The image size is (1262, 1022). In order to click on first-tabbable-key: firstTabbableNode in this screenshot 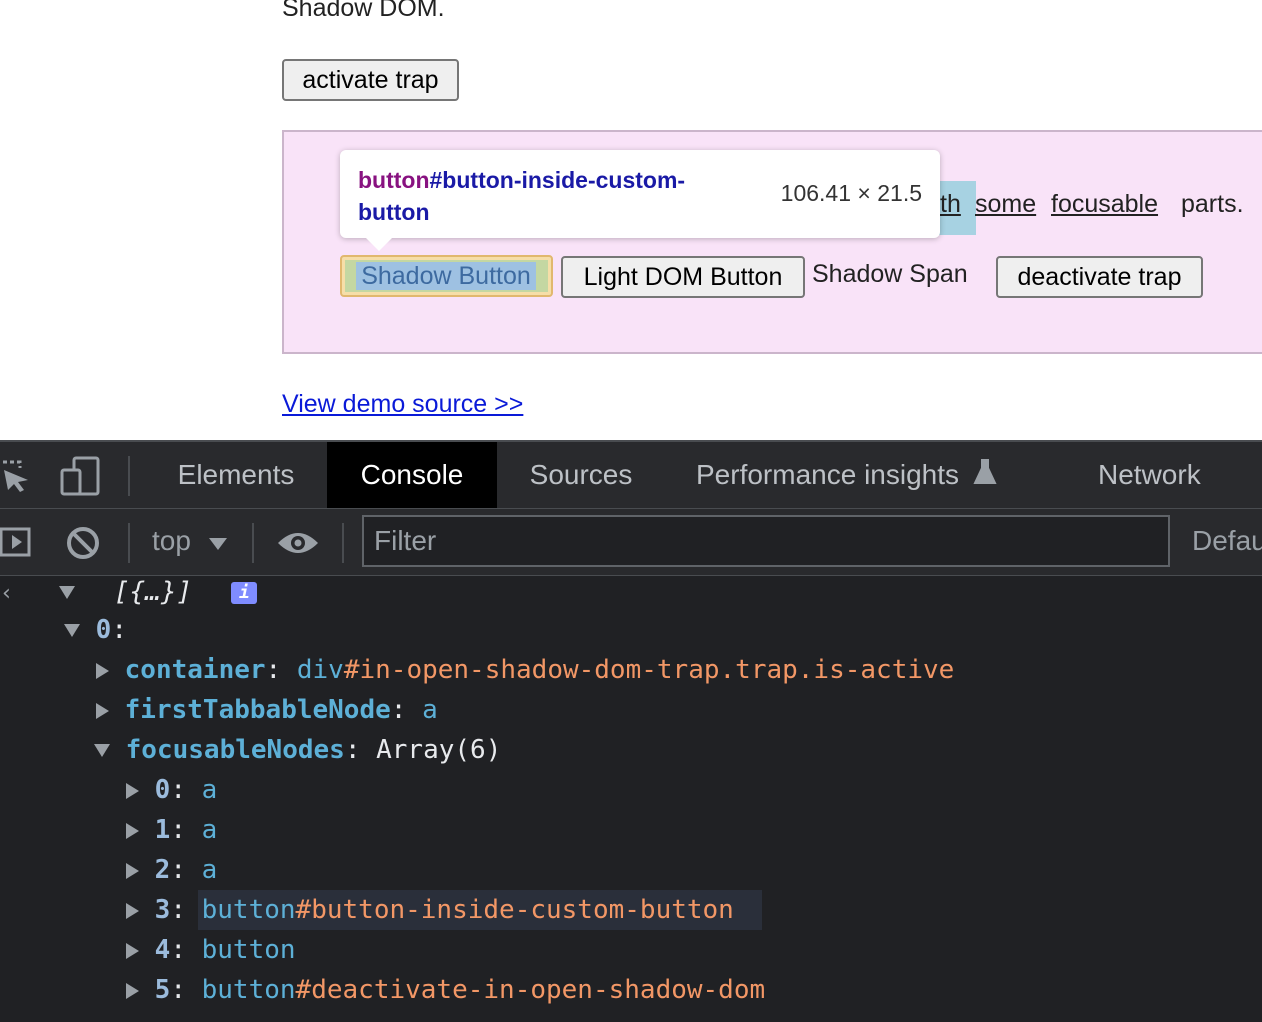, I will do `click(257, 710)`.